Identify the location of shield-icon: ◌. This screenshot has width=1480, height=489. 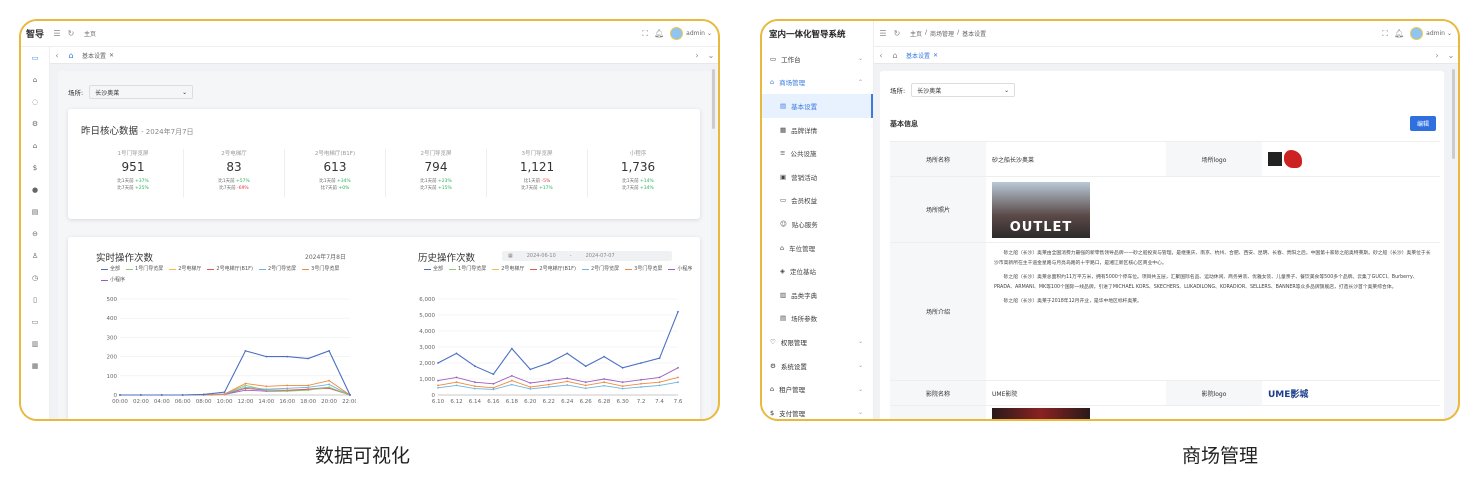
(35, 102).